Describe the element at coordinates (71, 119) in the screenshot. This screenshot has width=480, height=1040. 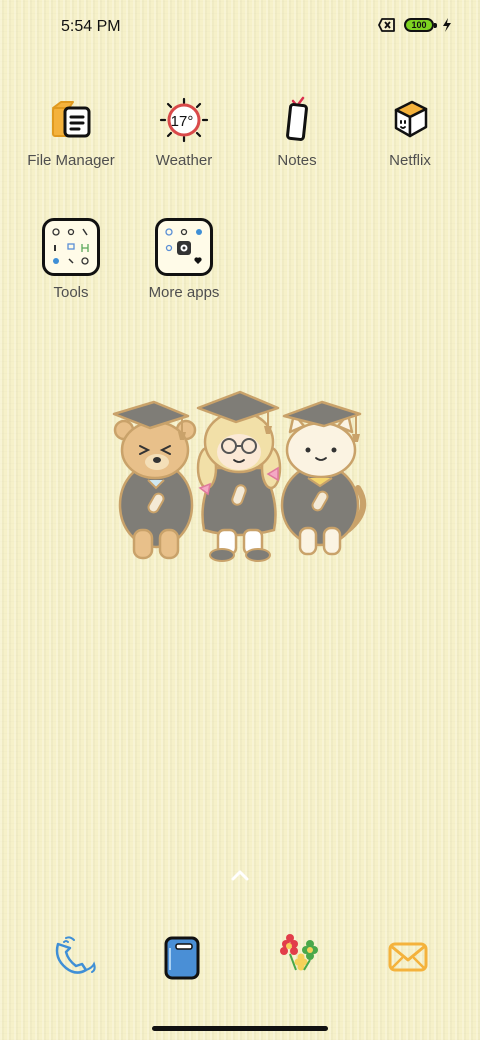
I see `file-manager-icon` at that location.